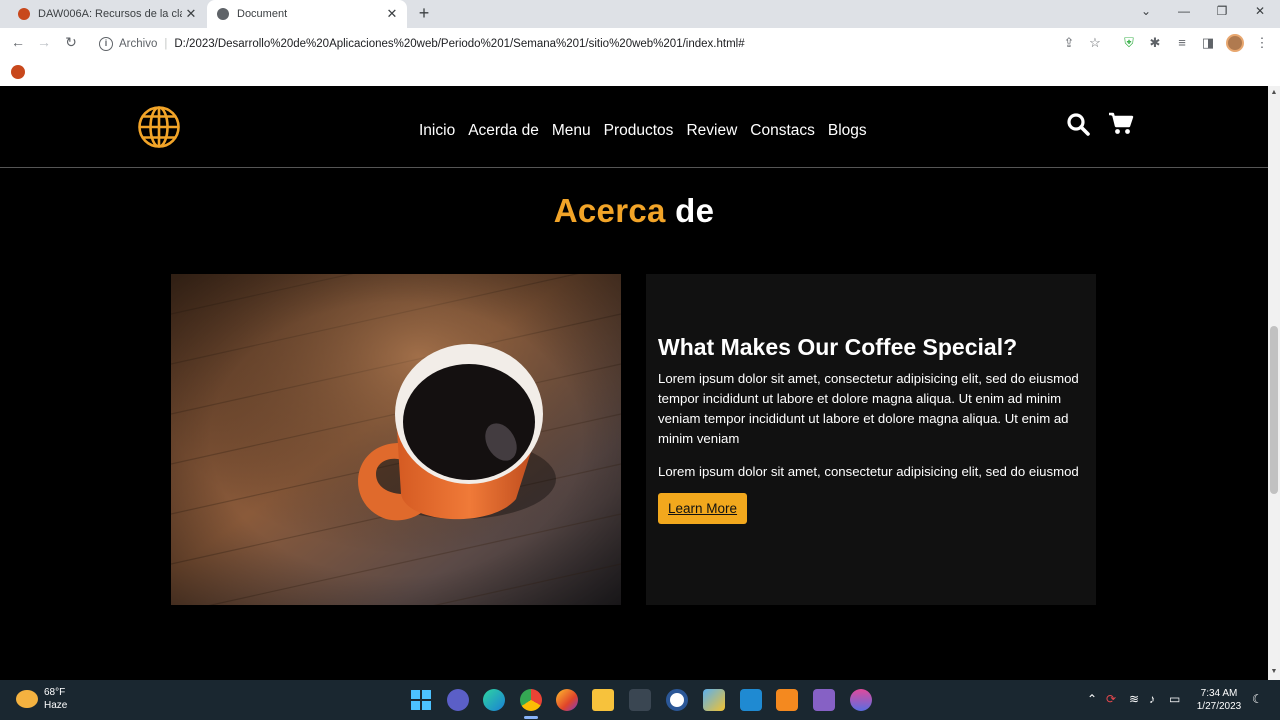  Describe the element at coordinates (55, 692) in the screenshot. I see `weather-temp: 68°F` at that location.